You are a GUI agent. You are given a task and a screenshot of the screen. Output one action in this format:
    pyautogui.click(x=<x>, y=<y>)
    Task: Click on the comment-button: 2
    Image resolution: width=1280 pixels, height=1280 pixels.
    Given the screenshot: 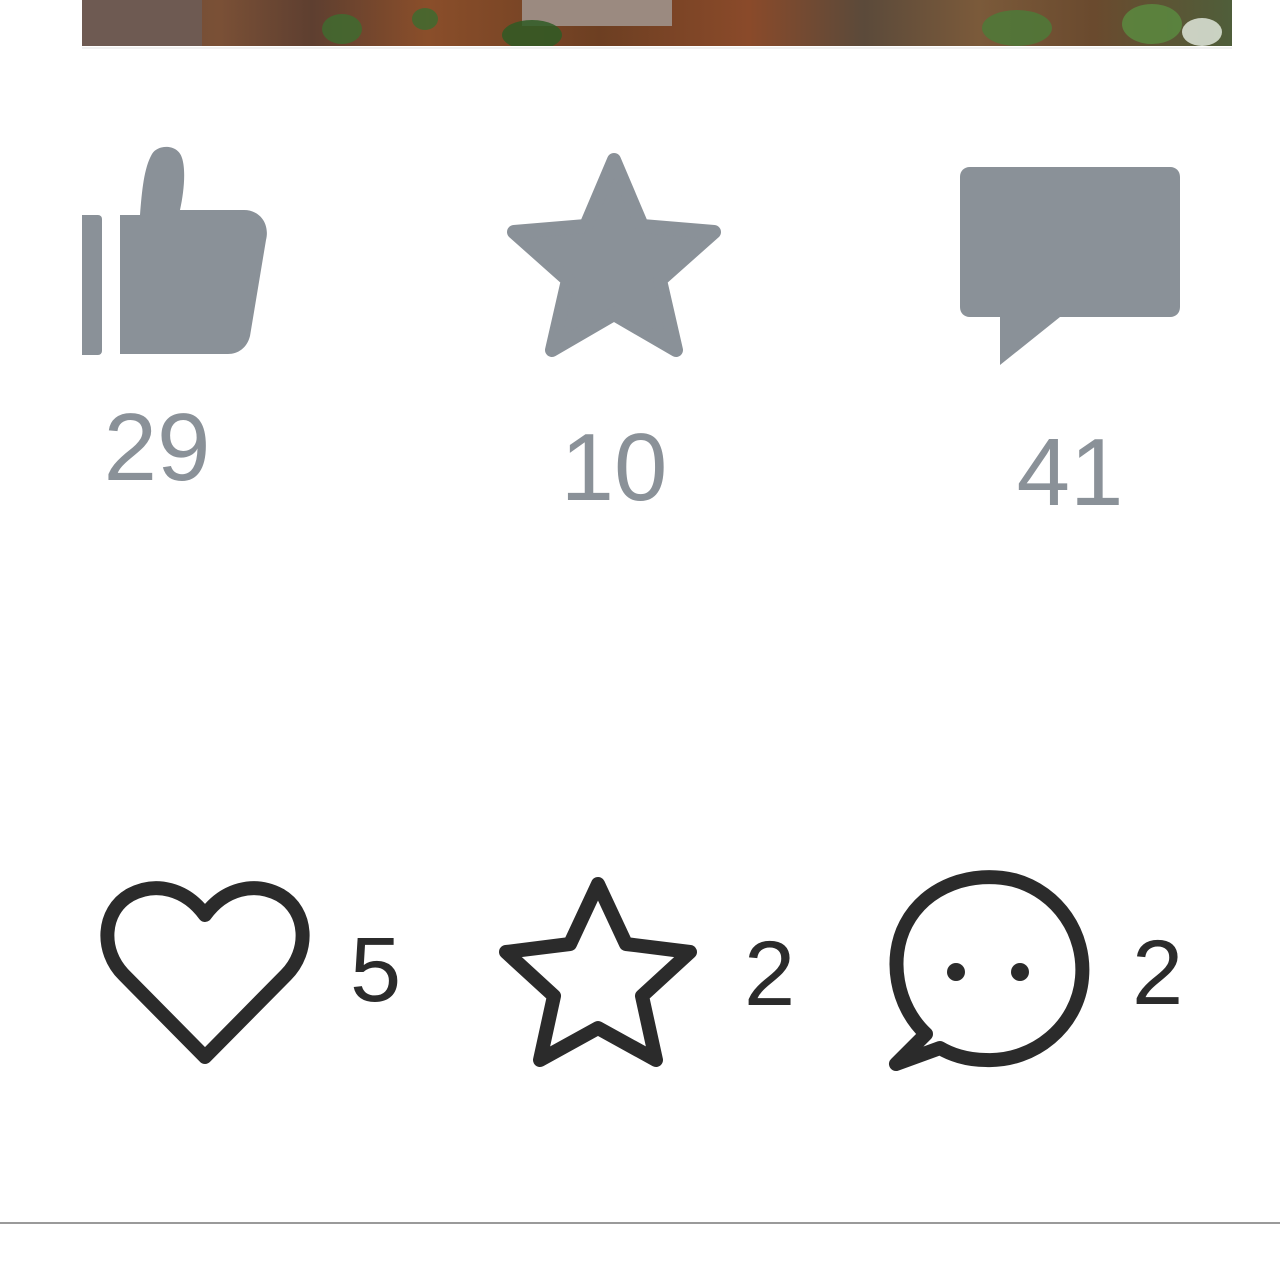 What is the action you would take?
    pyautogui.click(x=1032, y=973)
    